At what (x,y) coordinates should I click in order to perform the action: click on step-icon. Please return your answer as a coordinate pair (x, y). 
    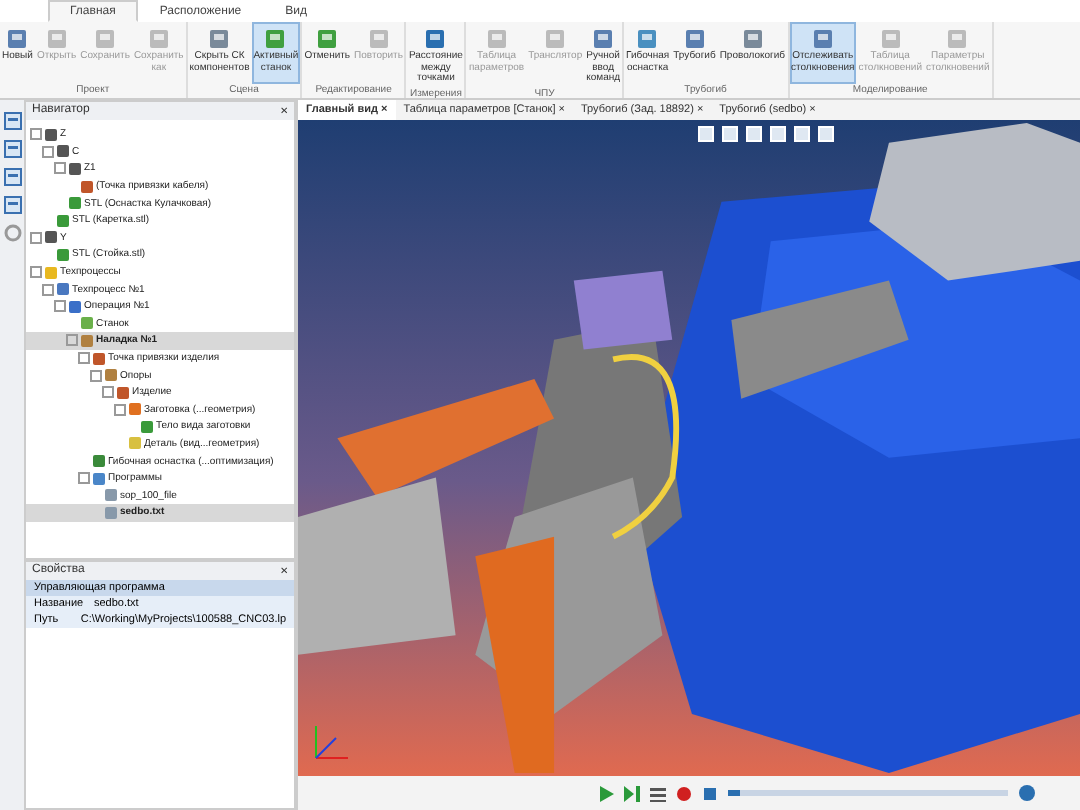
    Looking at the image, I should click on (632, 793).